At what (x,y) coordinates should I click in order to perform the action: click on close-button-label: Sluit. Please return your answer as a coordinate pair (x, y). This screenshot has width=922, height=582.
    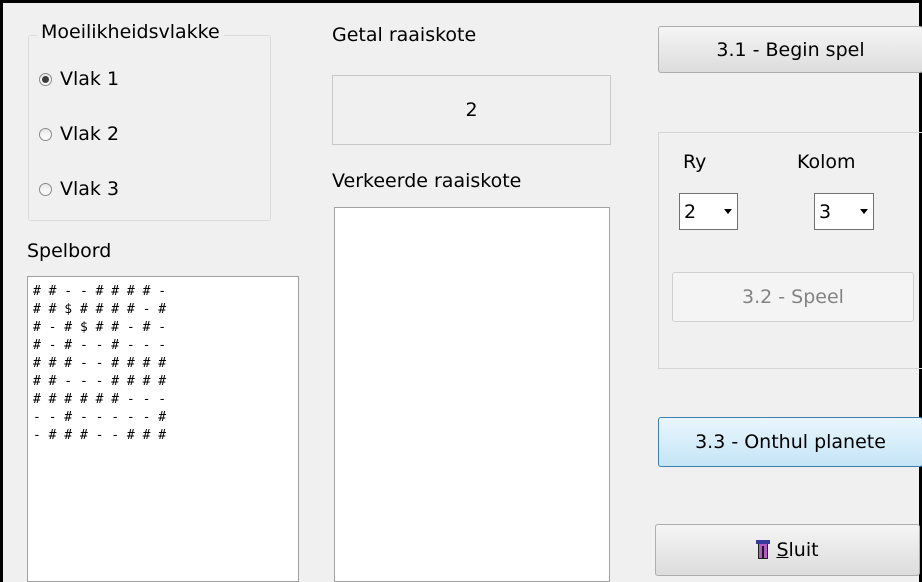
    Looking at the image, I should click on (797, 550).